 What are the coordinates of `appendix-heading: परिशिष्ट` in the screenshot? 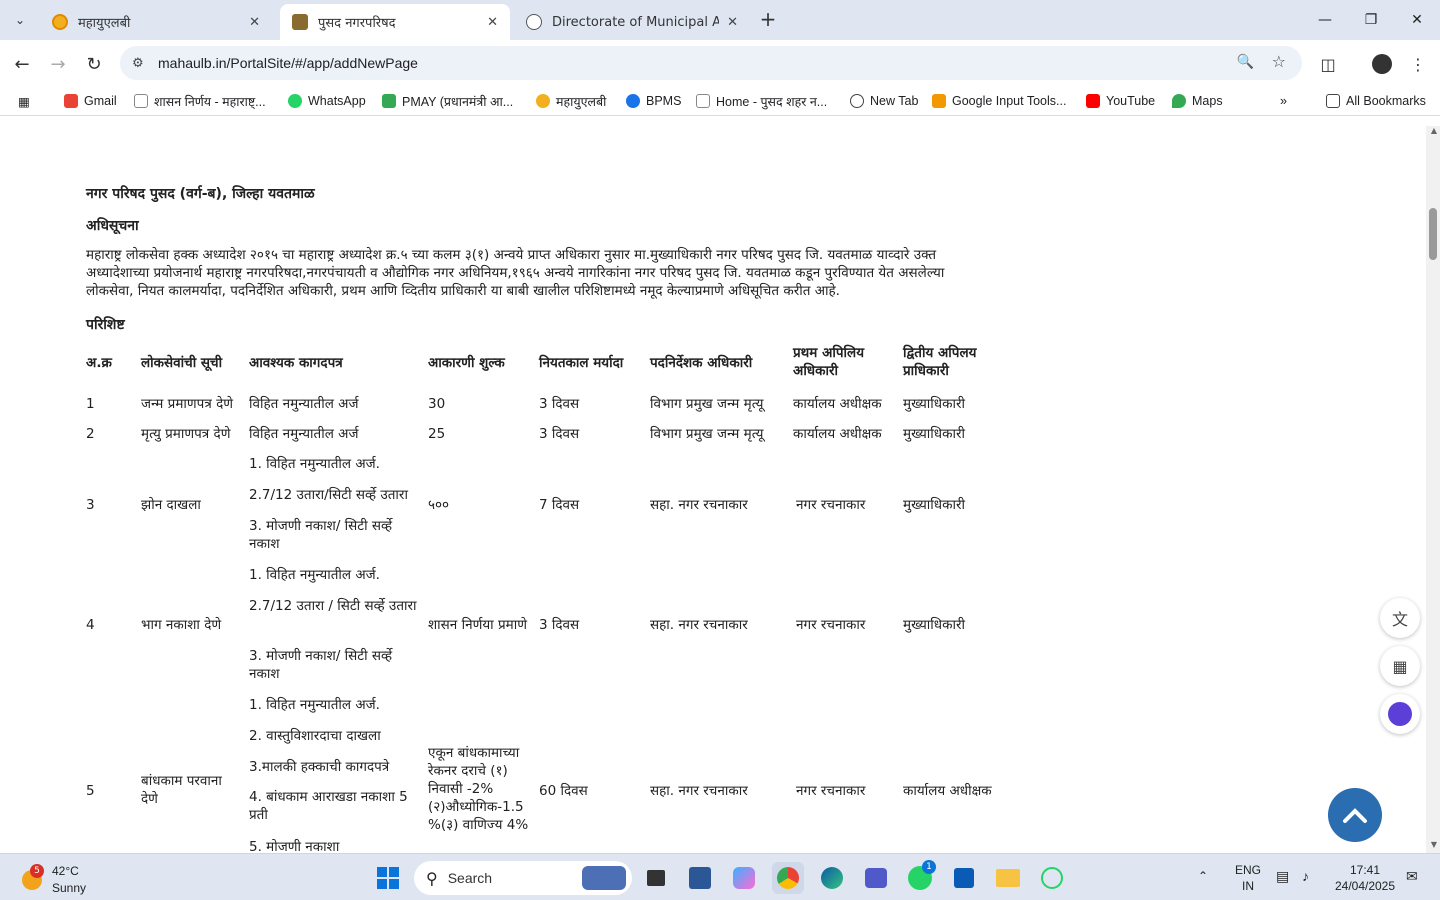 It's located at (105, 325).